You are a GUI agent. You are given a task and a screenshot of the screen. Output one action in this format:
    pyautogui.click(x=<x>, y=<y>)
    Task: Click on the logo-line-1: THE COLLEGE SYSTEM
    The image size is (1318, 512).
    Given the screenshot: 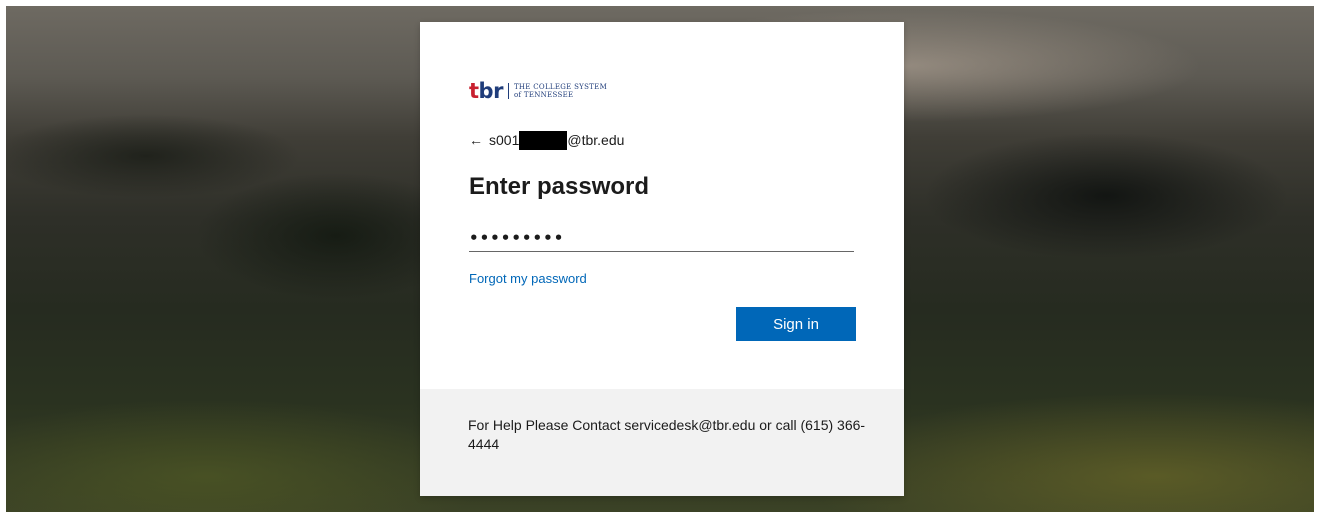 What is the action you would take?
    pyautogui.click(x=560, y=87)
    